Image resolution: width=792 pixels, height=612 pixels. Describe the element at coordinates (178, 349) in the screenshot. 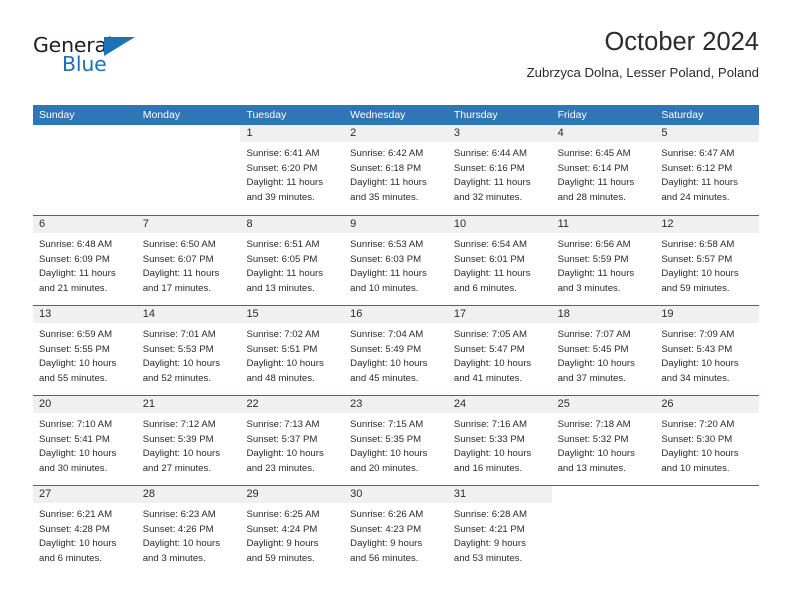

I see `sunset-text: Sunset: 5:53 PM` at that location.